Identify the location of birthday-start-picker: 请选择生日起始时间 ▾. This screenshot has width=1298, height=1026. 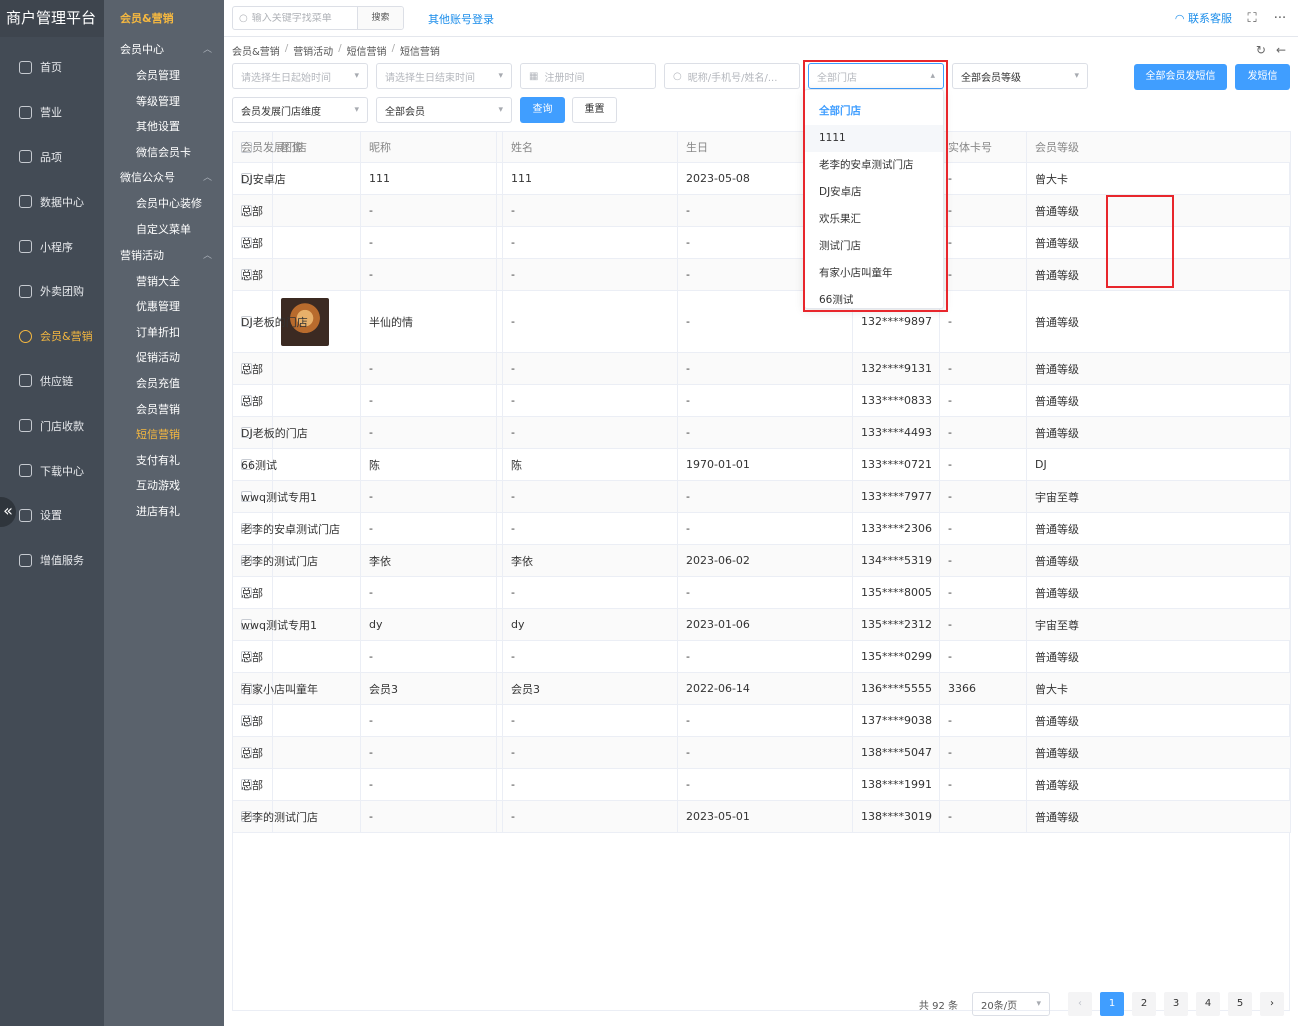
(300, 76).